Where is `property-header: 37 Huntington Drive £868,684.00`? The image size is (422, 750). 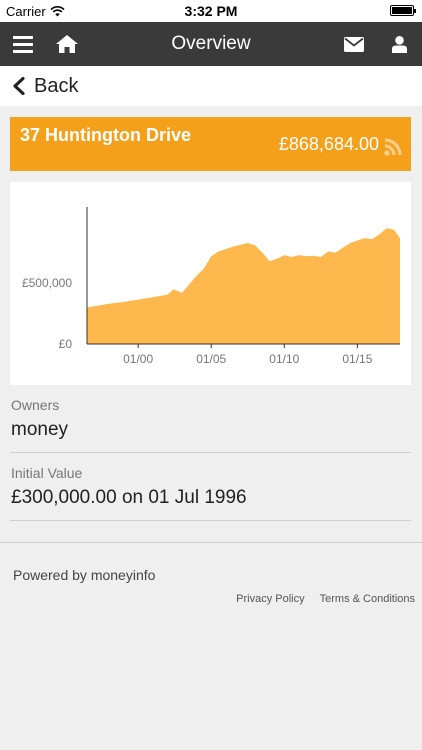
property-header: 37 Huntington Drive £868,684.00 is located at coordinates (210, 144).